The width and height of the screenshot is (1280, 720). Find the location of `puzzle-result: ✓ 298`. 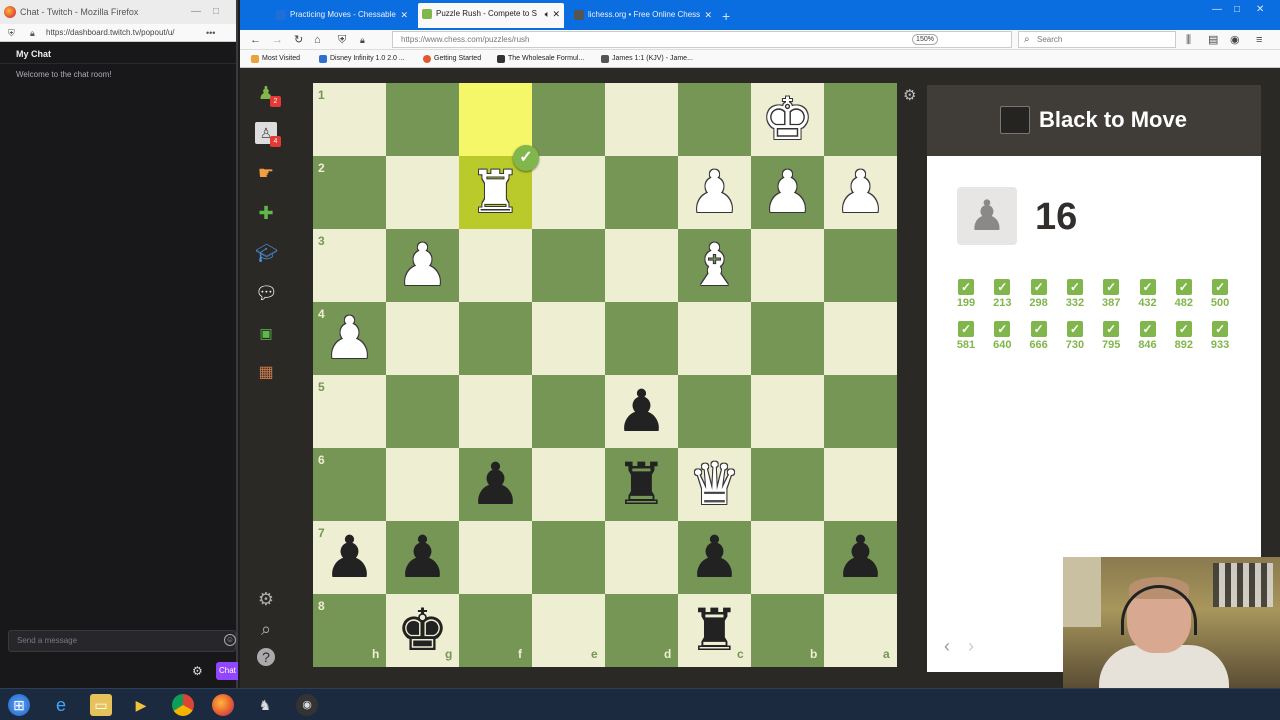

puzzle-result: ✓ 298 is located at coordinates (1039, 294).